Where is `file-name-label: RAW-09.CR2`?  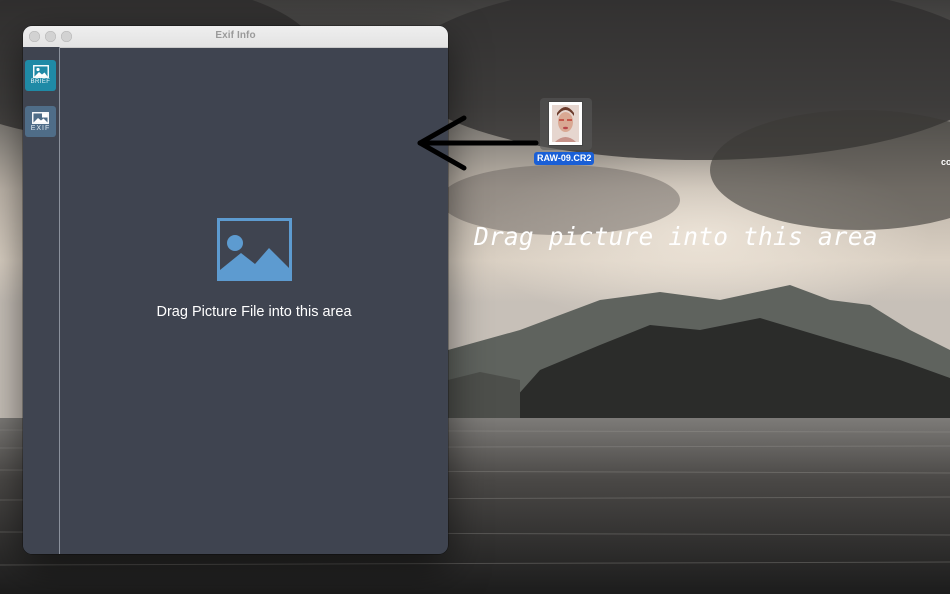
file-name-label: RAW-09.CR2 is located at coordinates (564, 158).